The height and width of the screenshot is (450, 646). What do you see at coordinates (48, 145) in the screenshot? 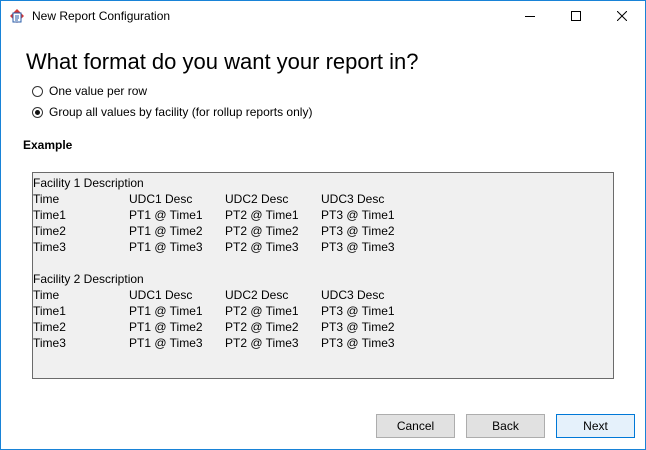
I see `example-label: Example` at bounding box center [48, 145].